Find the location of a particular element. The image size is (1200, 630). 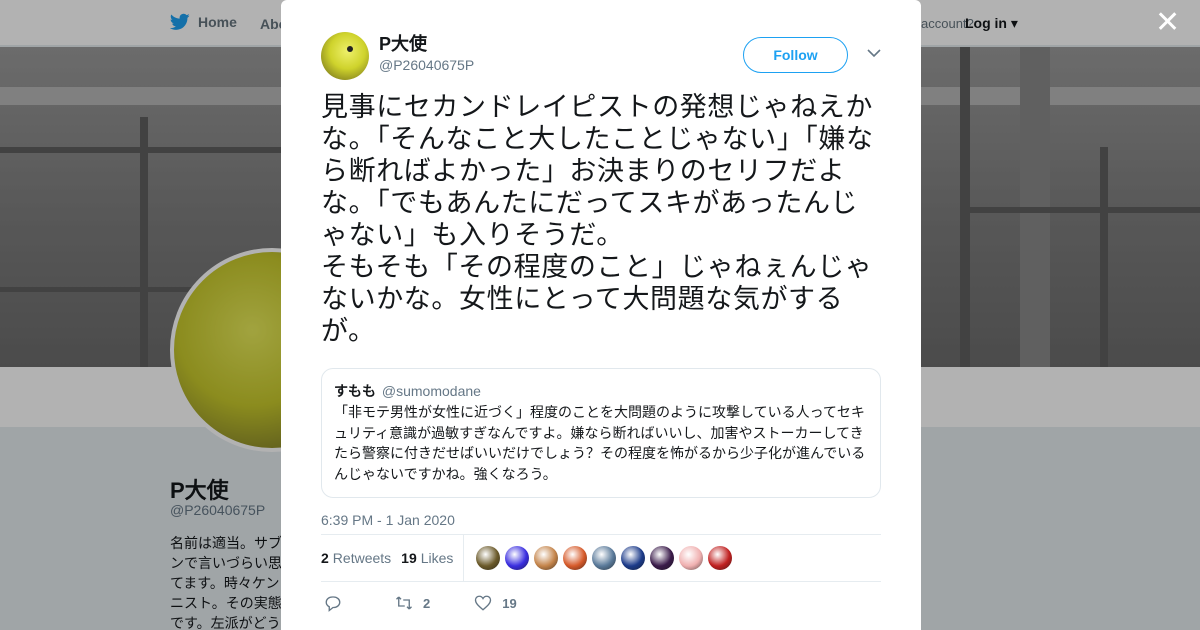

quoted-author-handle: @sumomodane is located at coordinates (431, 391).